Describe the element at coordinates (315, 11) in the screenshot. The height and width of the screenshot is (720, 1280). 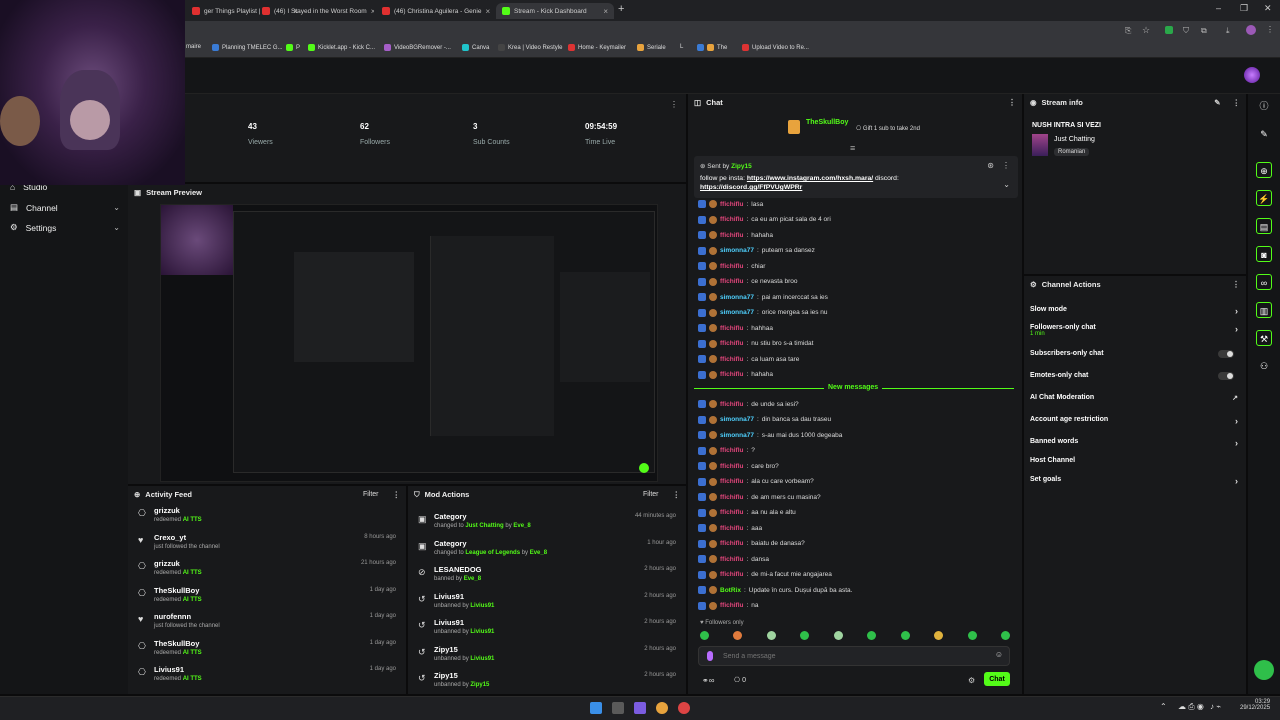
I see `browser-tab: (46) I Stayed in the Worst Room ×` at that location.